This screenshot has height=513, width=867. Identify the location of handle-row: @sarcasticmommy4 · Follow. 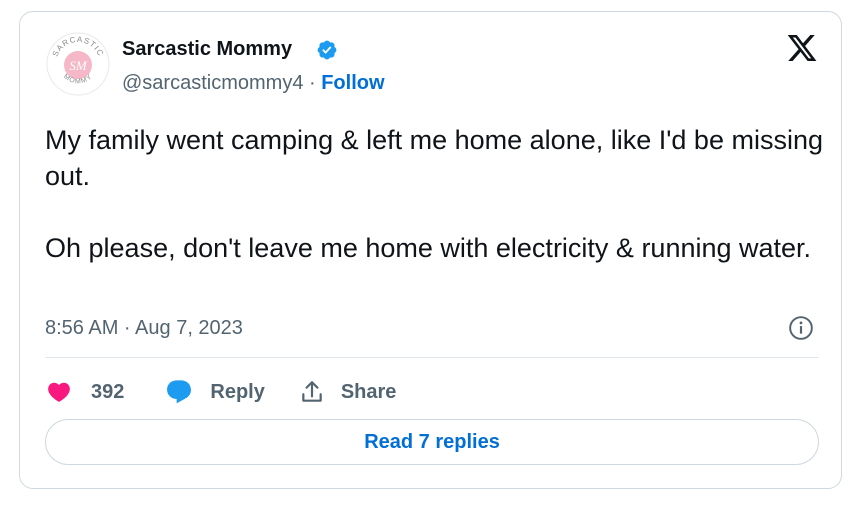
(253, 83).